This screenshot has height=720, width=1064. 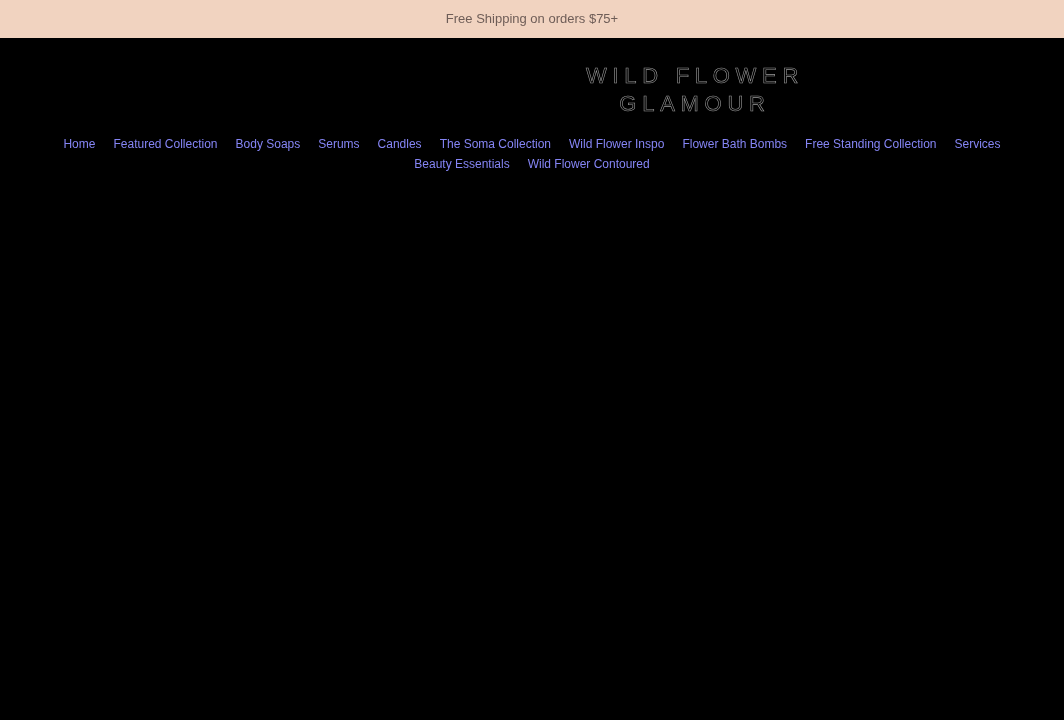 I want to click on nav-link: Wild Flower Inspo, so click(x=617, y=144).